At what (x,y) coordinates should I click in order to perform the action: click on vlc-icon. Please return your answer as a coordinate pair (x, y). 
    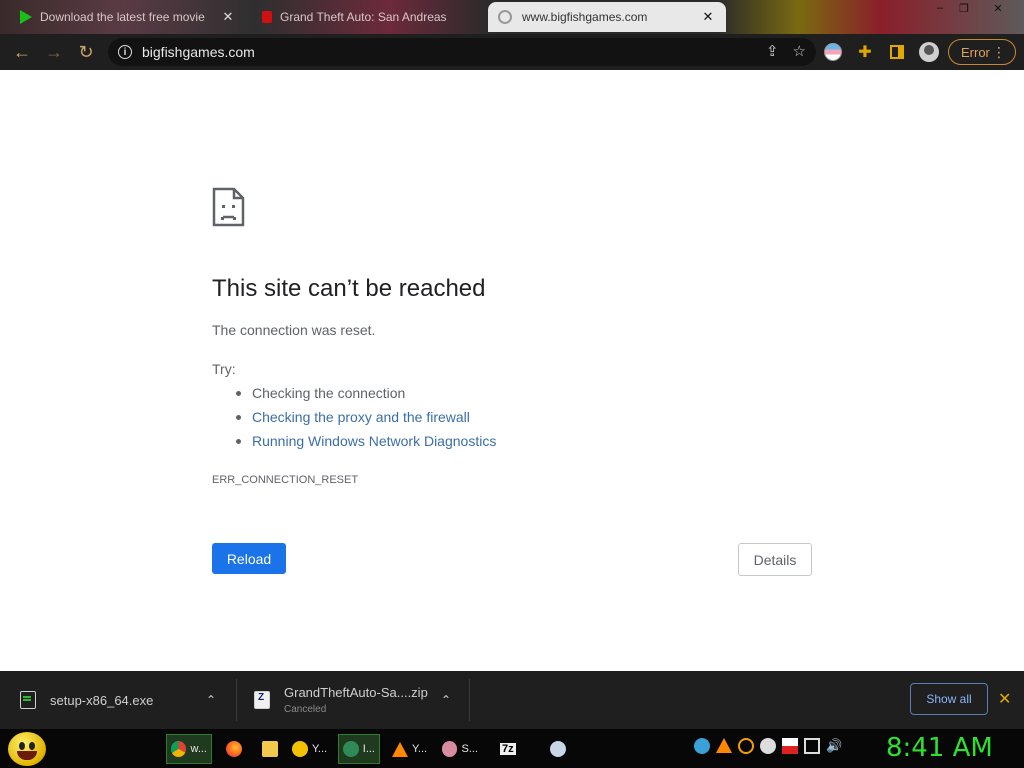
    Looking at the image, I should click on (400, 749).